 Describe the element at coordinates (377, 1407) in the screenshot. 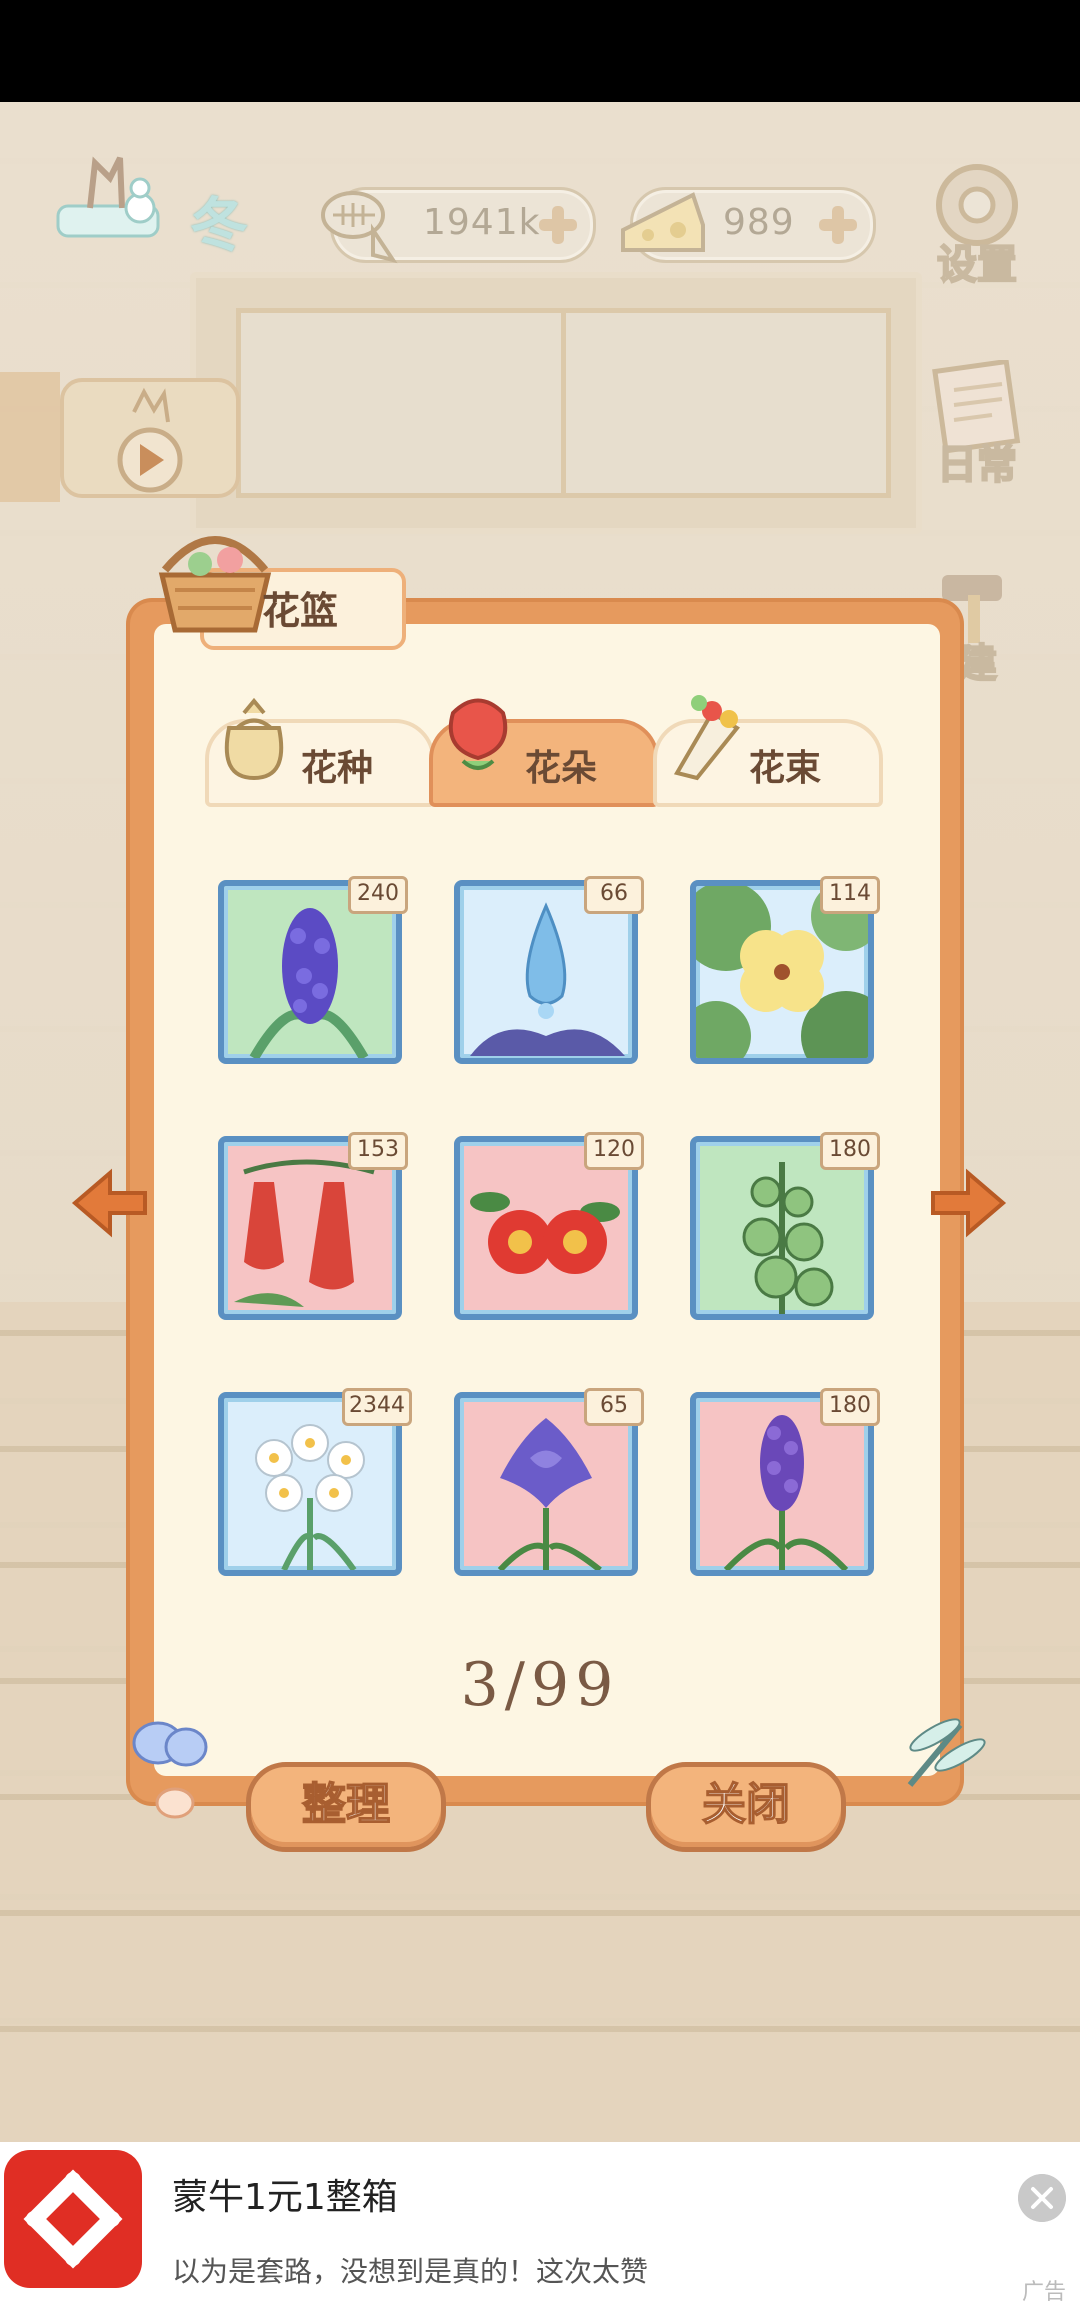

I see `count-badge: 2344` at that location.